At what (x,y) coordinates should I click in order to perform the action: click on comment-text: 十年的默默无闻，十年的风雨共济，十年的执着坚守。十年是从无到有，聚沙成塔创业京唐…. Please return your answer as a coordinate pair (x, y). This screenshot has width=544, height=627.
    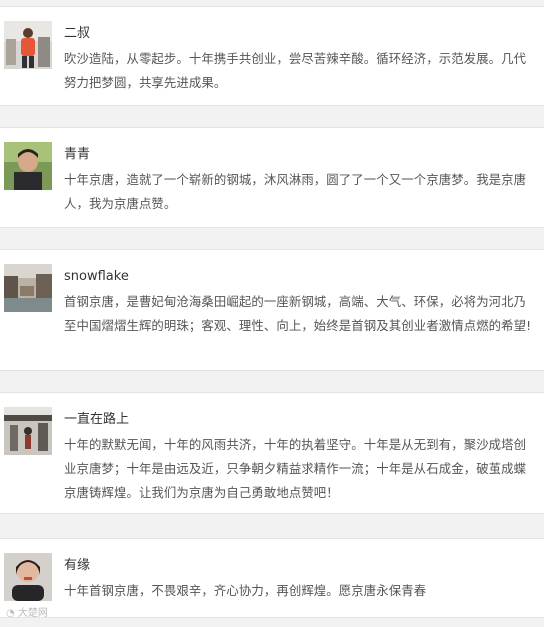
    Looking at the image, I should click on (295, 468).